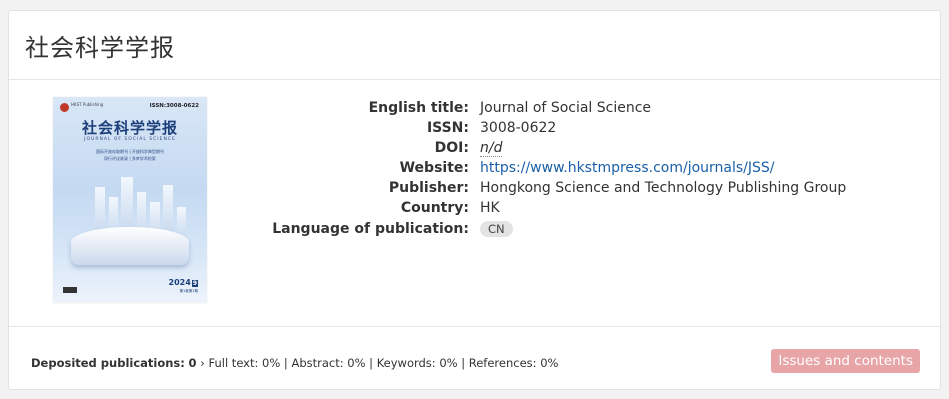 This screenshot has width=949, height=399. Describe the element at coordinates (130, 139) in the screenshot. I see `cover-subtitle: JOURNAL OF SOCIAL SCIENCE` at that location.